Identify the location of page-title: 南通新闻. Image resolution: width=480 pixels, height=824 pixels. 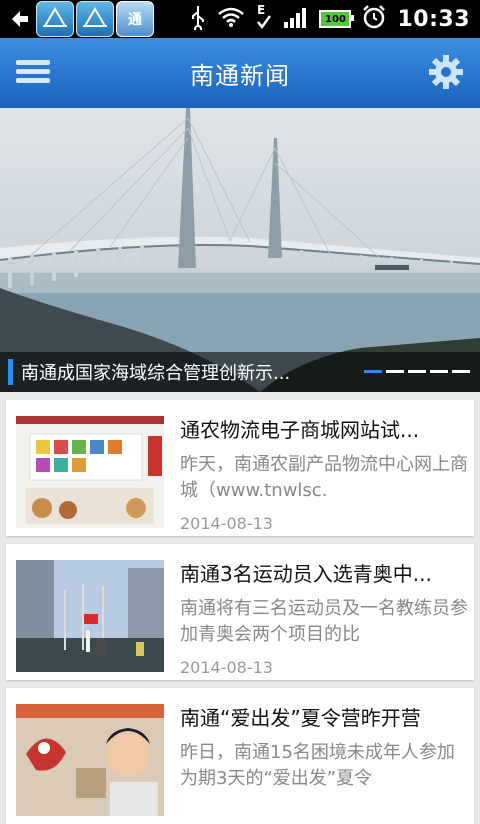
(240, 75).